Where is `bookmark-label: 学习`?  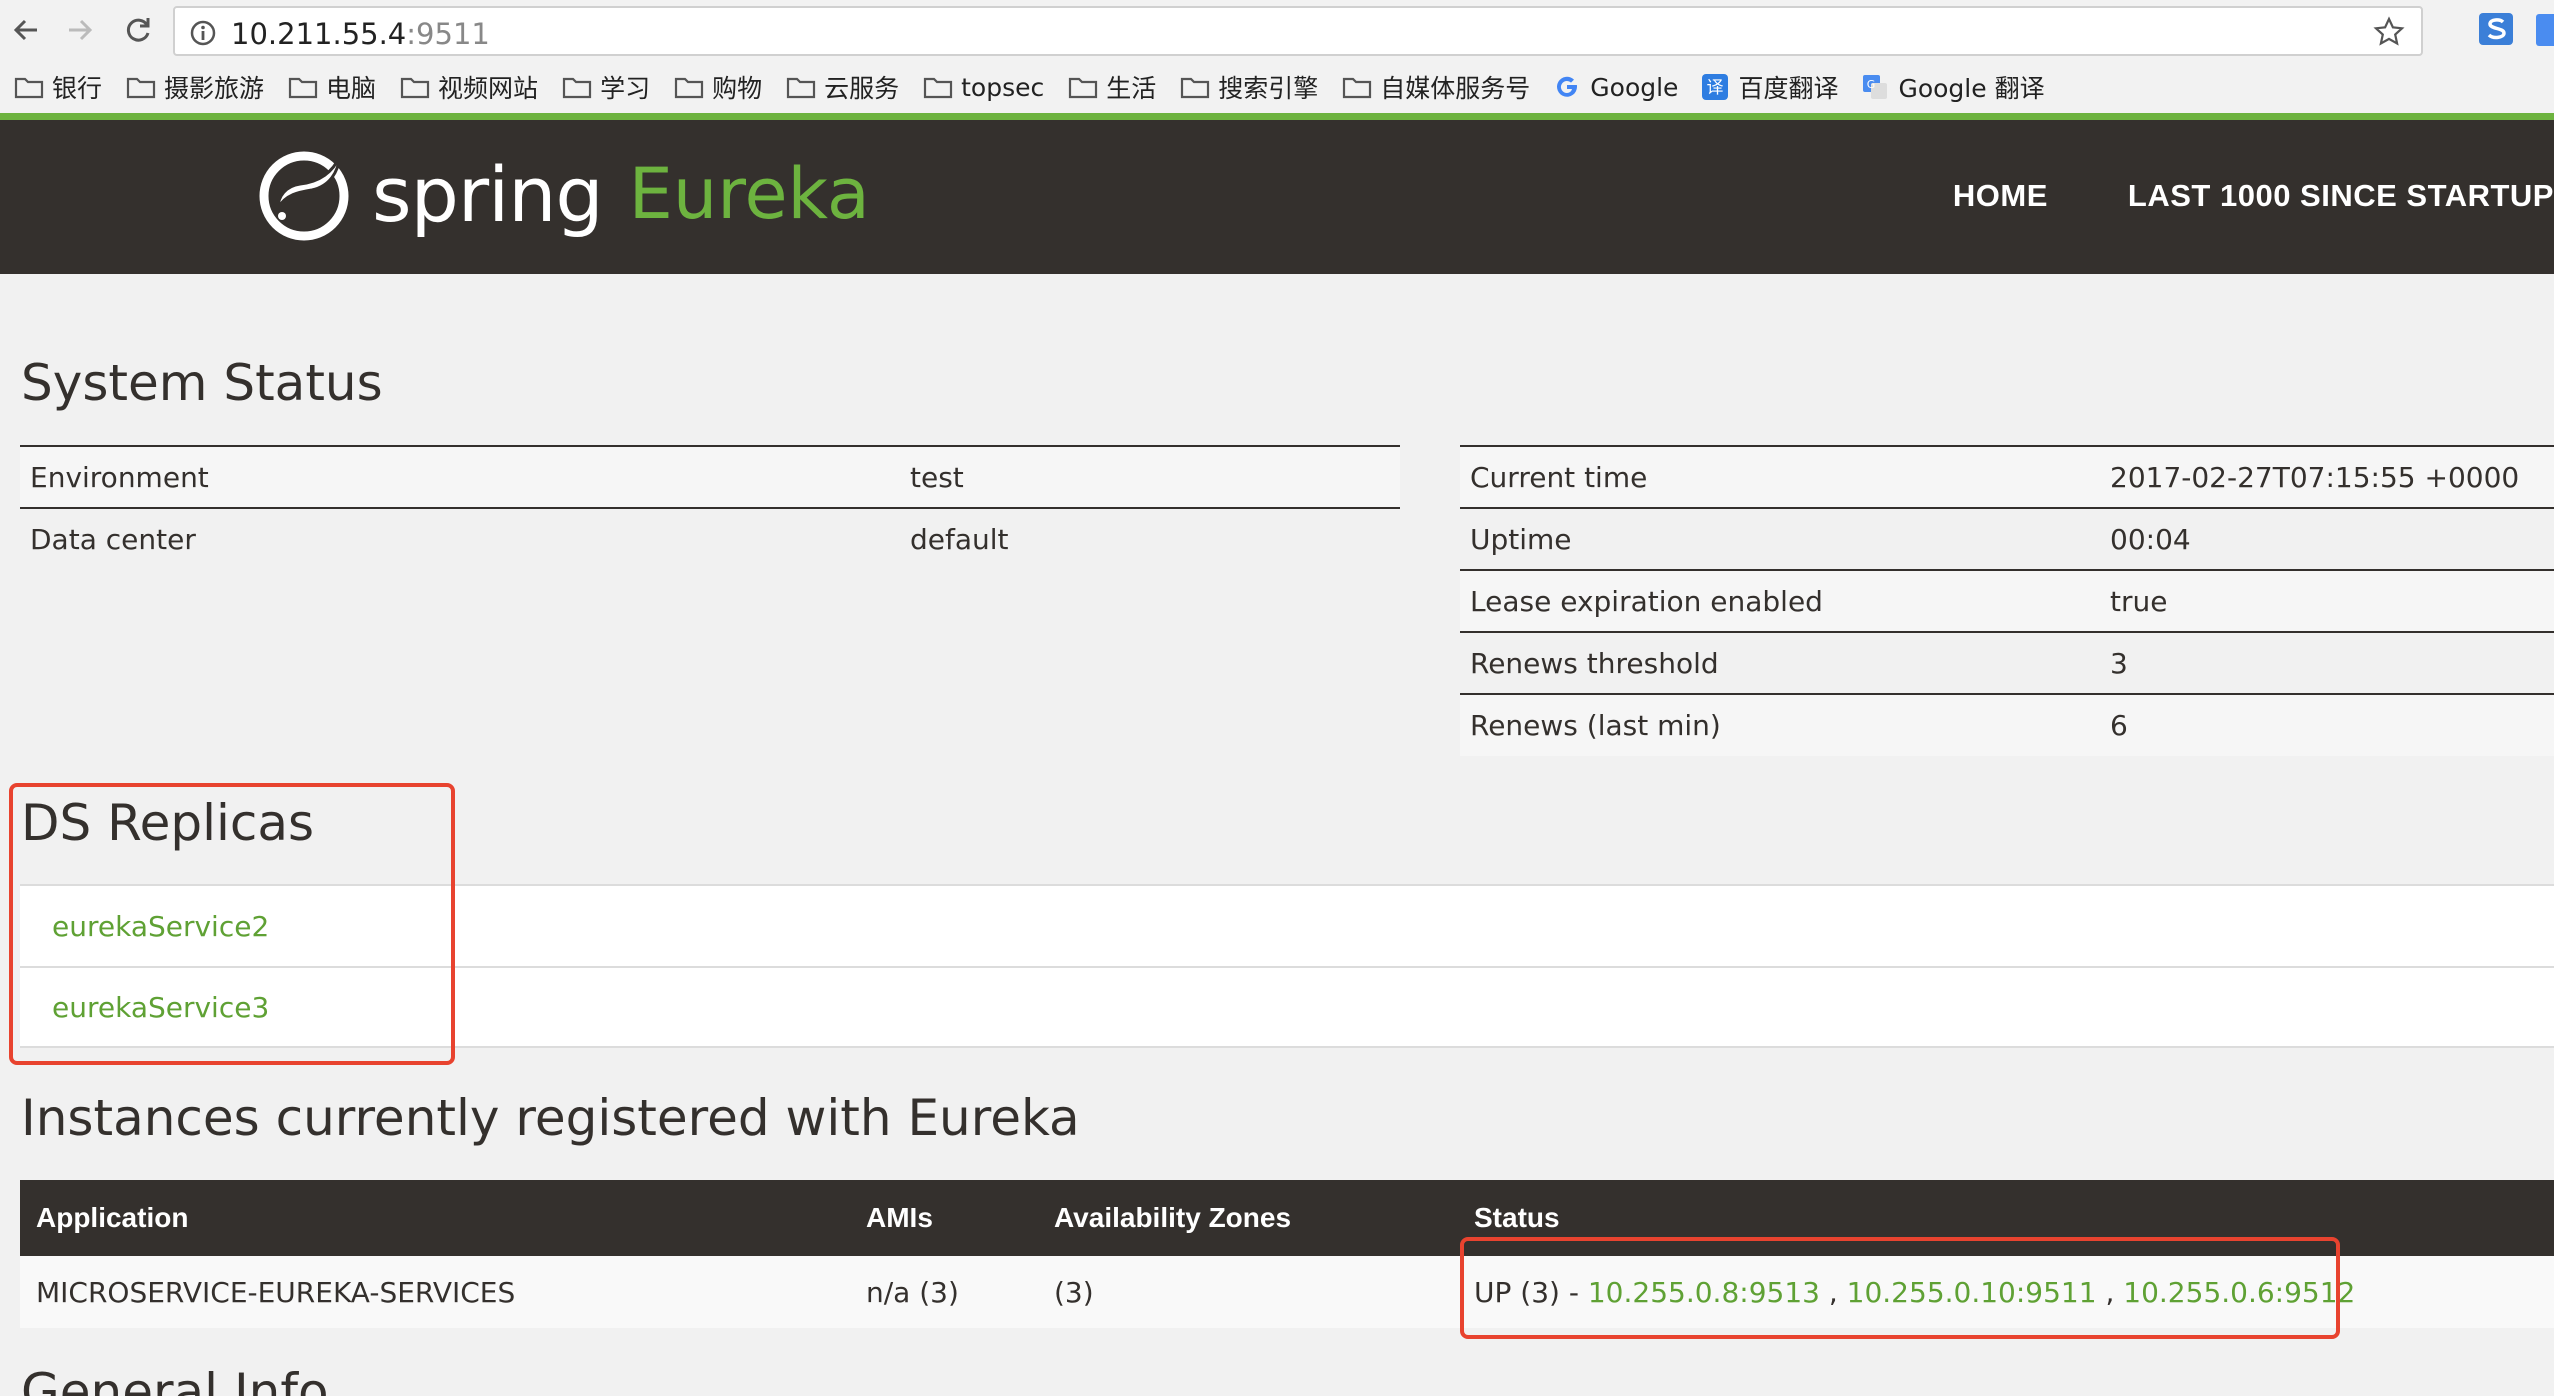 bookmark-label: 学习 is located at coordinates (625, 88).